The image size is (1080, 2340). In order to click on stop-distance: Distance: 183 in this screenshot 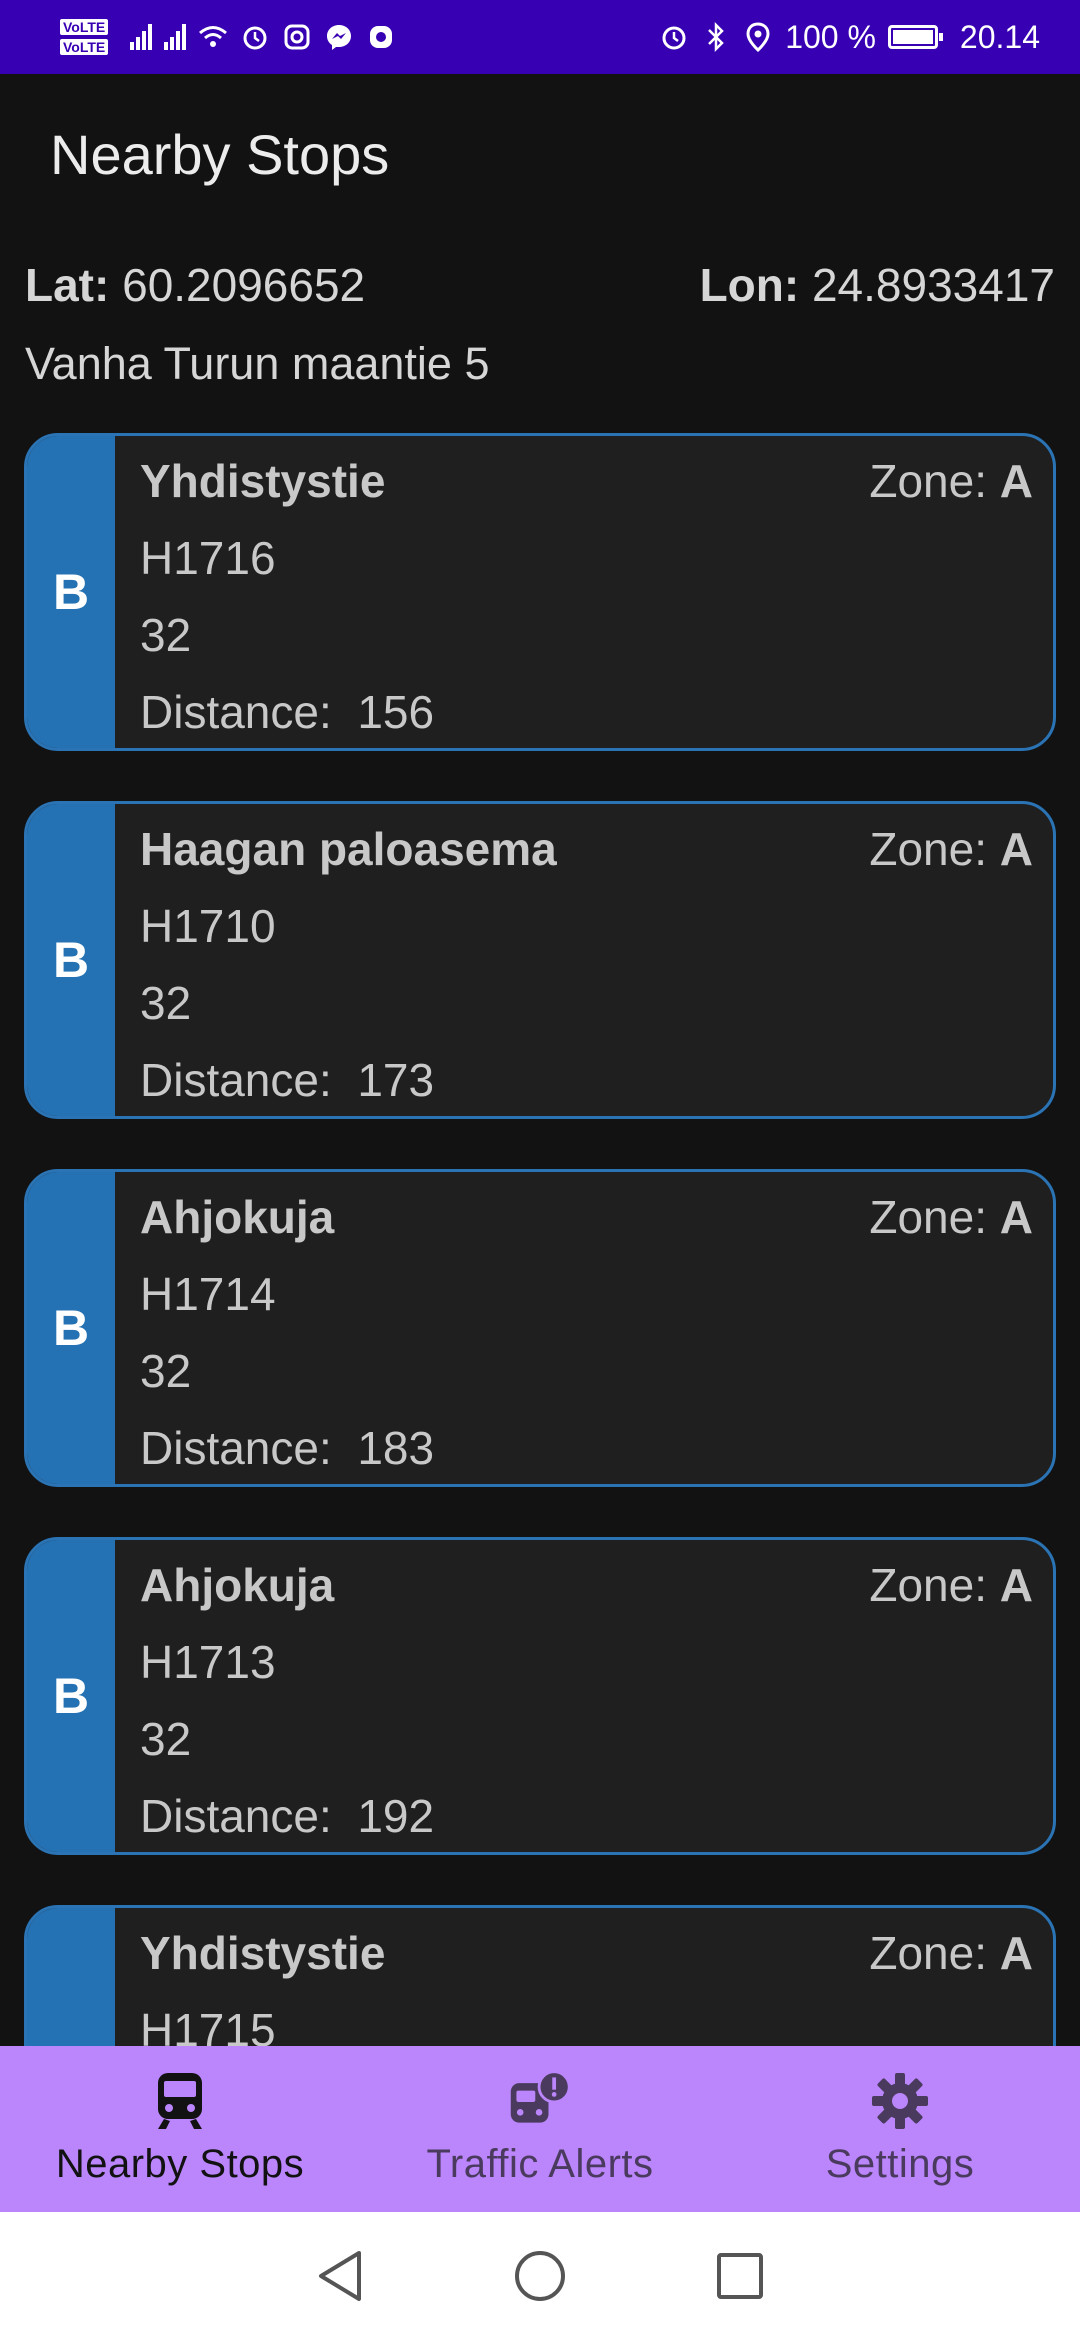, I will do `click(287, 1448)`.